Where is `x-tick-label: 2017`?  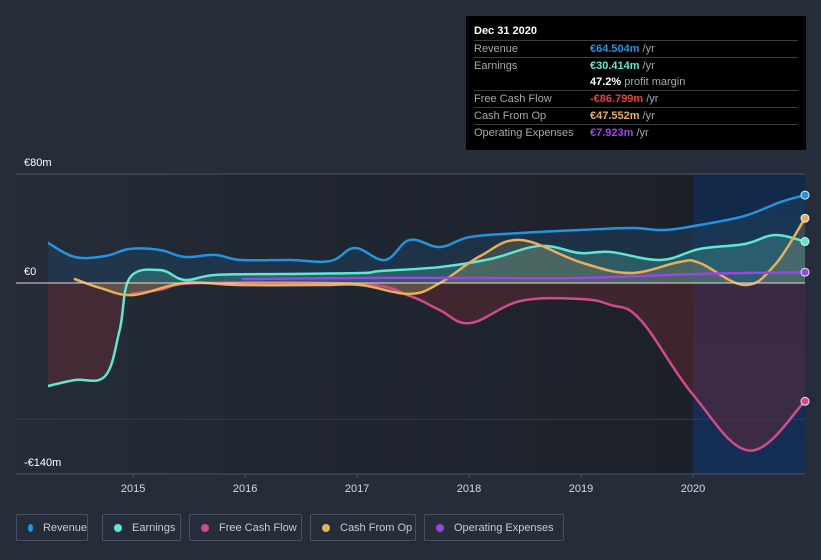 x-tick-label: 2017 is located at coordinates (357, 489).